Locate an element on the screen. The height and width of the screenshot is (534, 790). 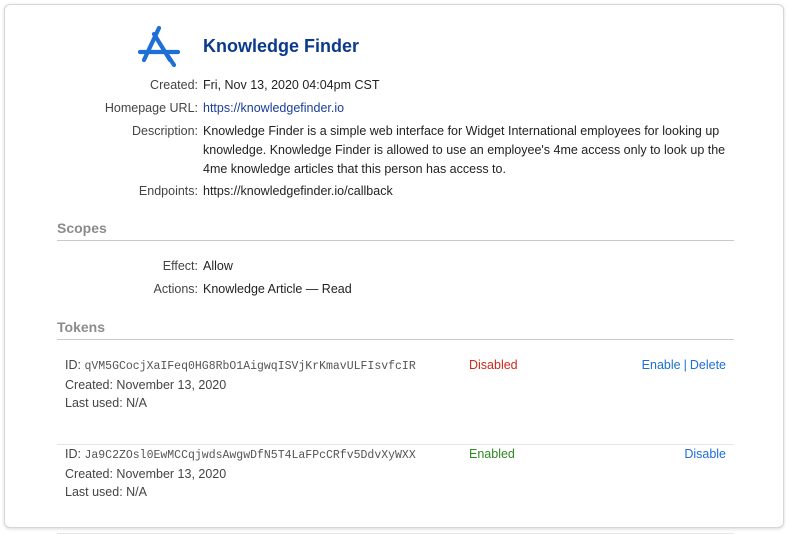
actions-label: Actions: is located at coordinates (175, 289).